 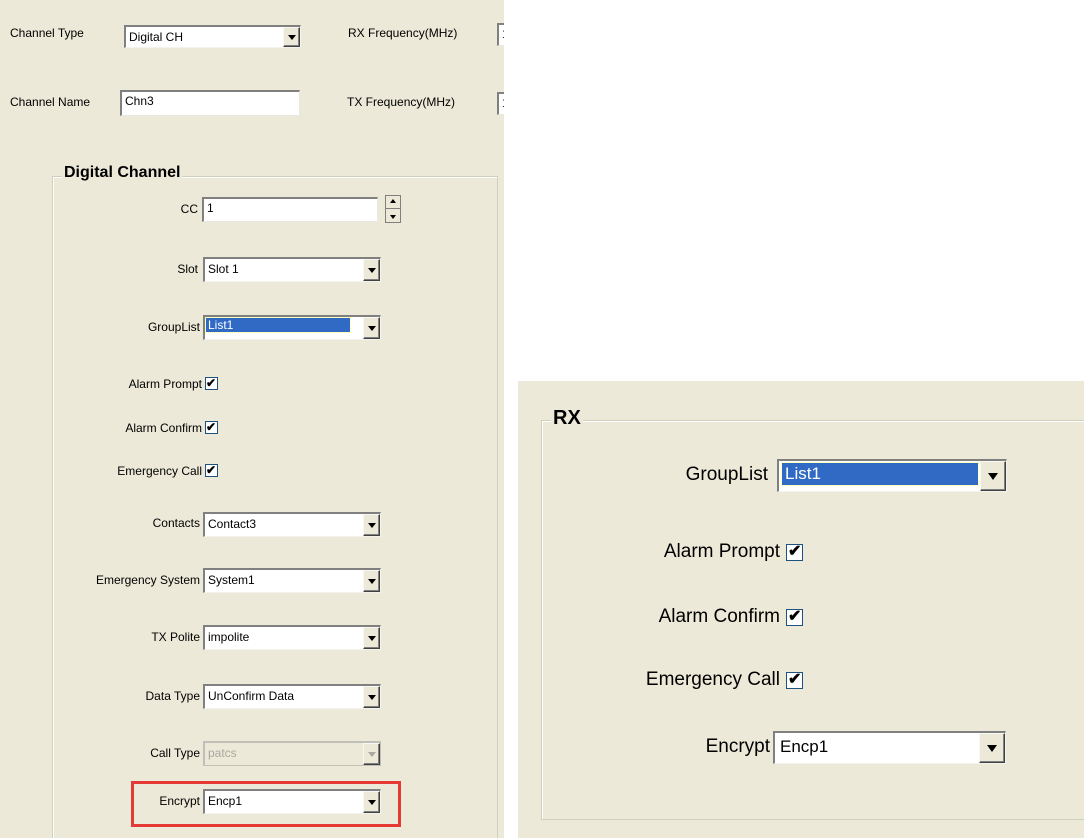 I want to click on data-type-label: Data Type, so click(x=172, y=696).